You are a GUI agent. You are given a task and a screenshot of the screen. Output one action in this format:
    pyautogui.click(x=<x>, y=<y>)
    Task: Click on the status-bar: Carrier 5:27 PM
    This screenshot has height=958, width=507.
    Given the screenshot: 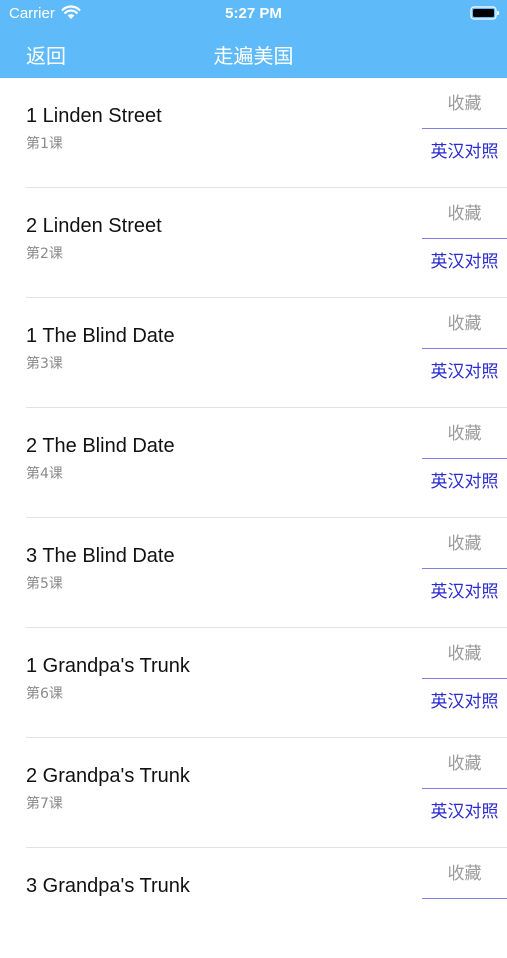 What is the action you would take?
    pyautogui.click(x=253, y=14)
    